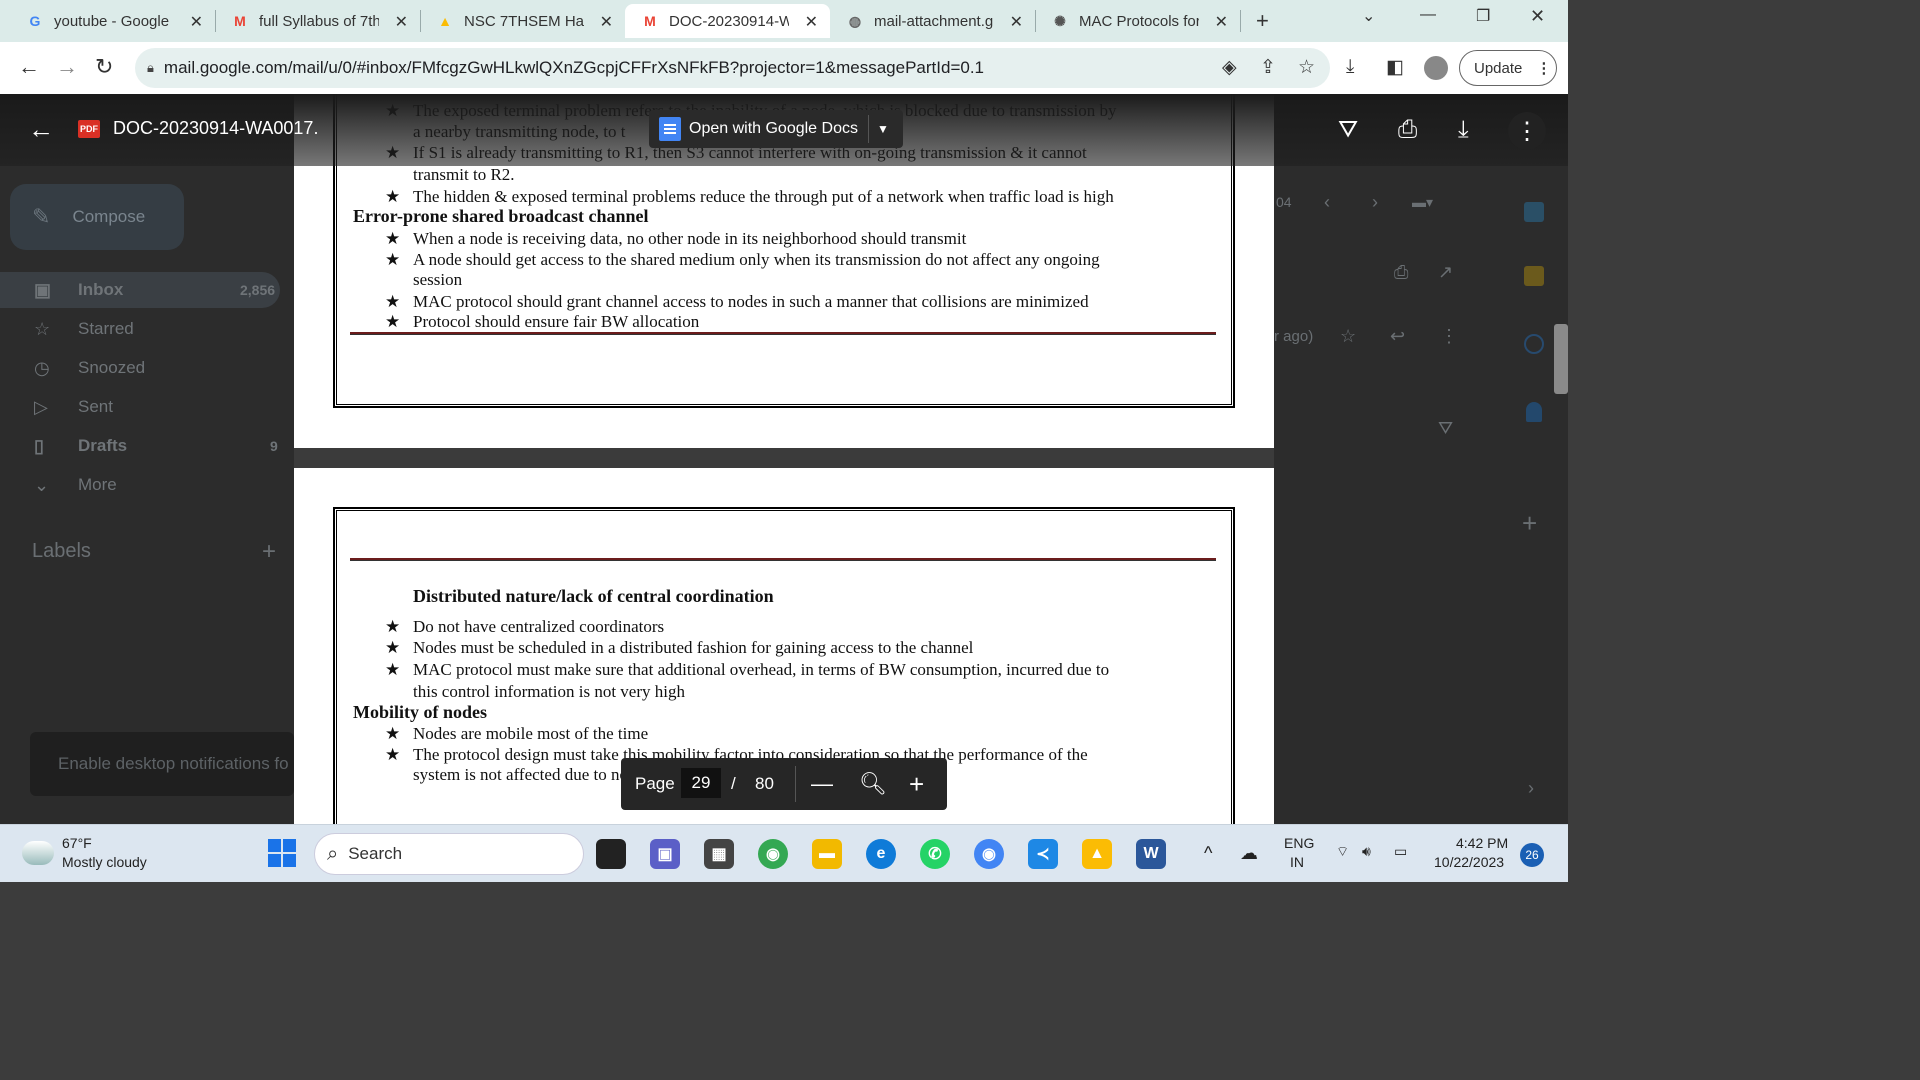 This screenshot has width=1920, height=1080. What do you see at coordinates (1561, 359) in the screenshot?
I see `scrollbar-thumb` at bounding box center [1561, 359].